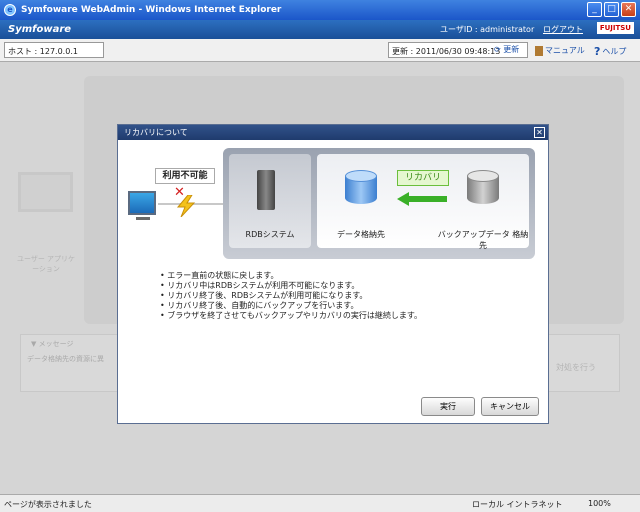  Describe the element at coordinates (333, 132) in the screenshot. I see `dialog-titlebar: リカバリについて ✕` at that location.